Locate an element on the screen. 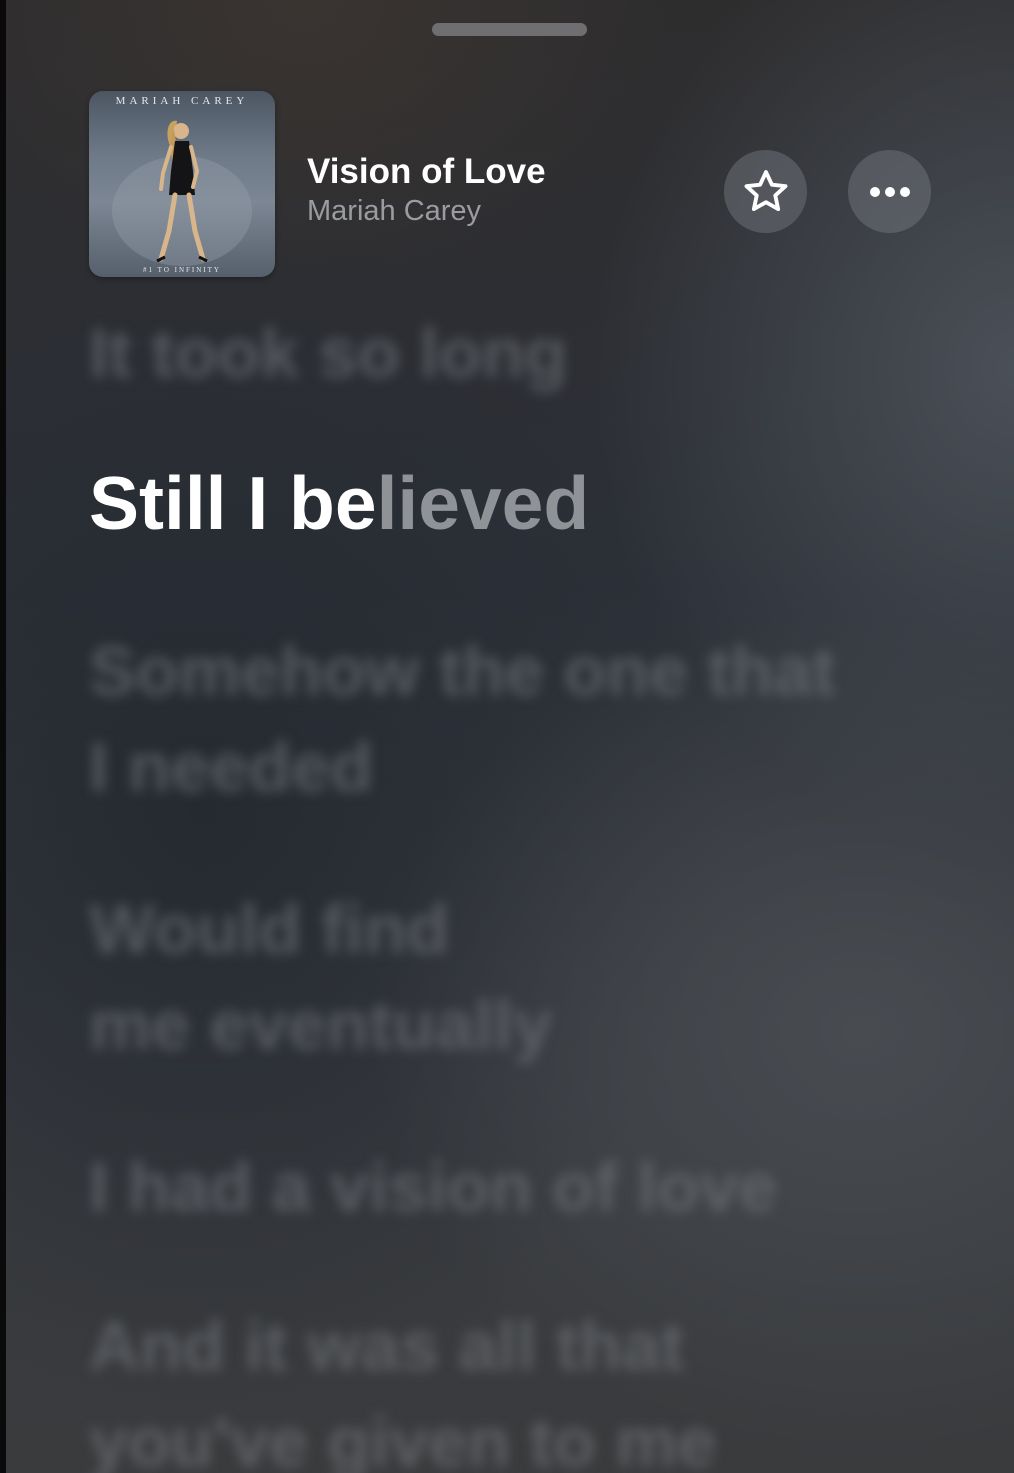  window-edge is located at coordinates (3, 736).